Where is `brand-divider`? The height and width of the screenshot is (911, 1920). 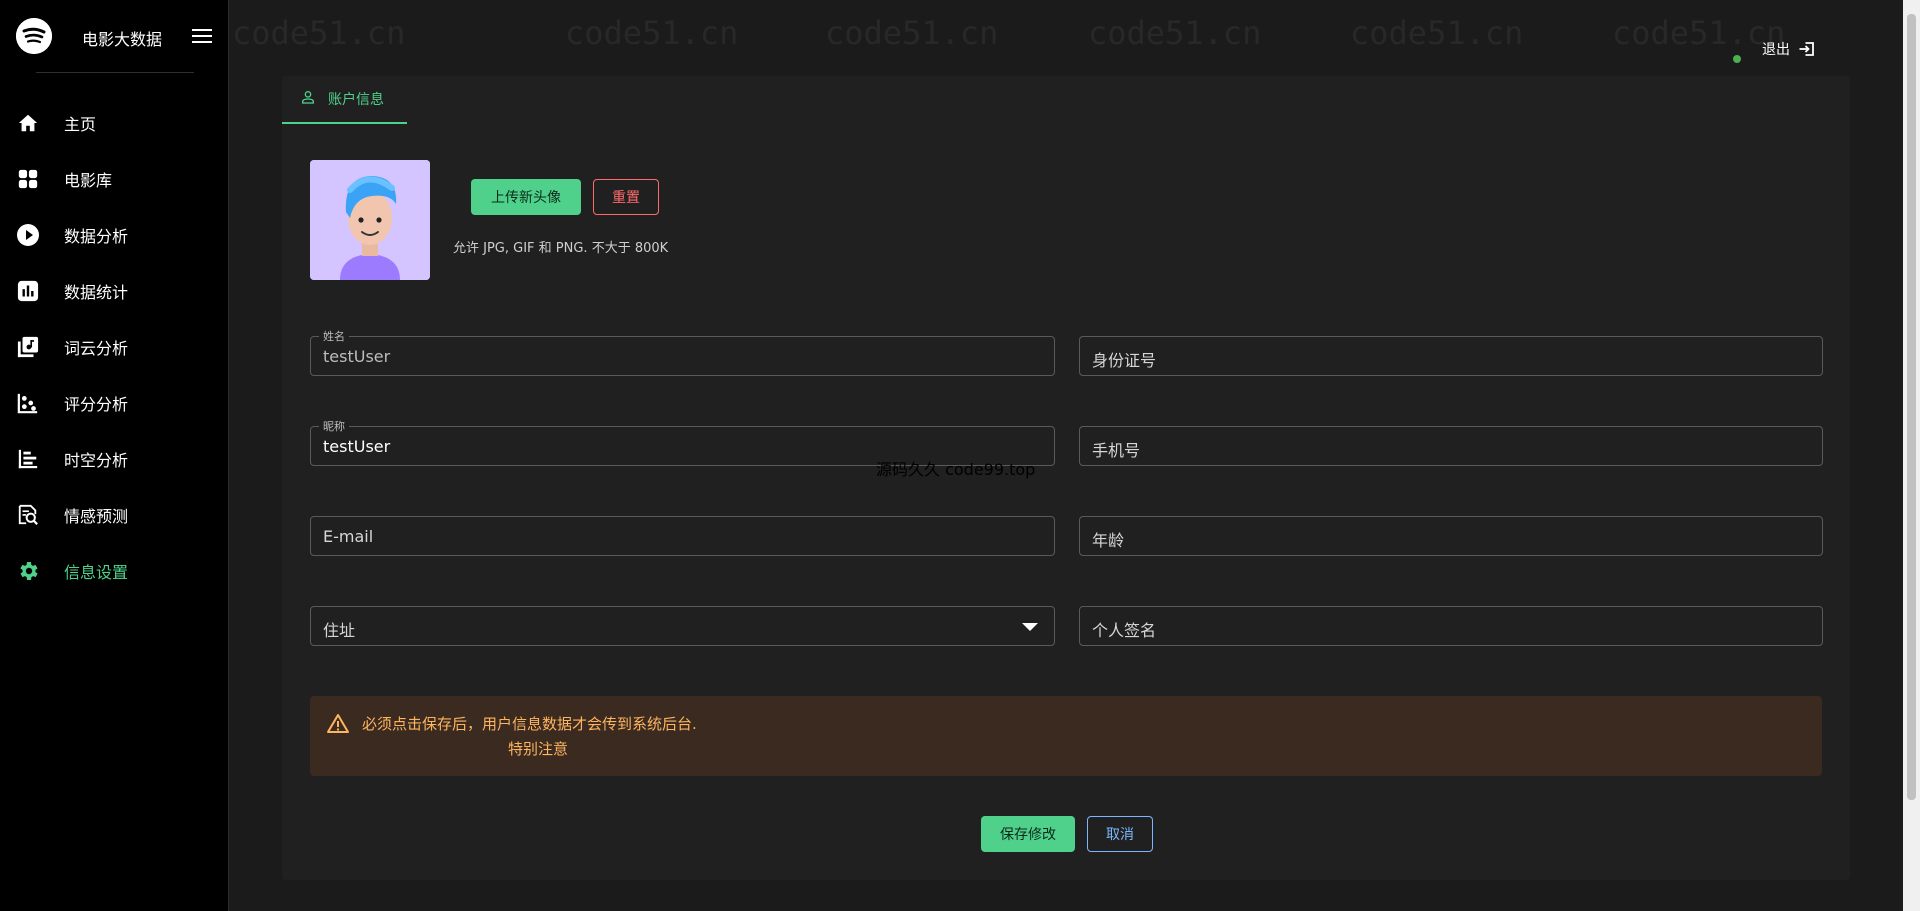 brand-divider is located at coordinates (115, 72).